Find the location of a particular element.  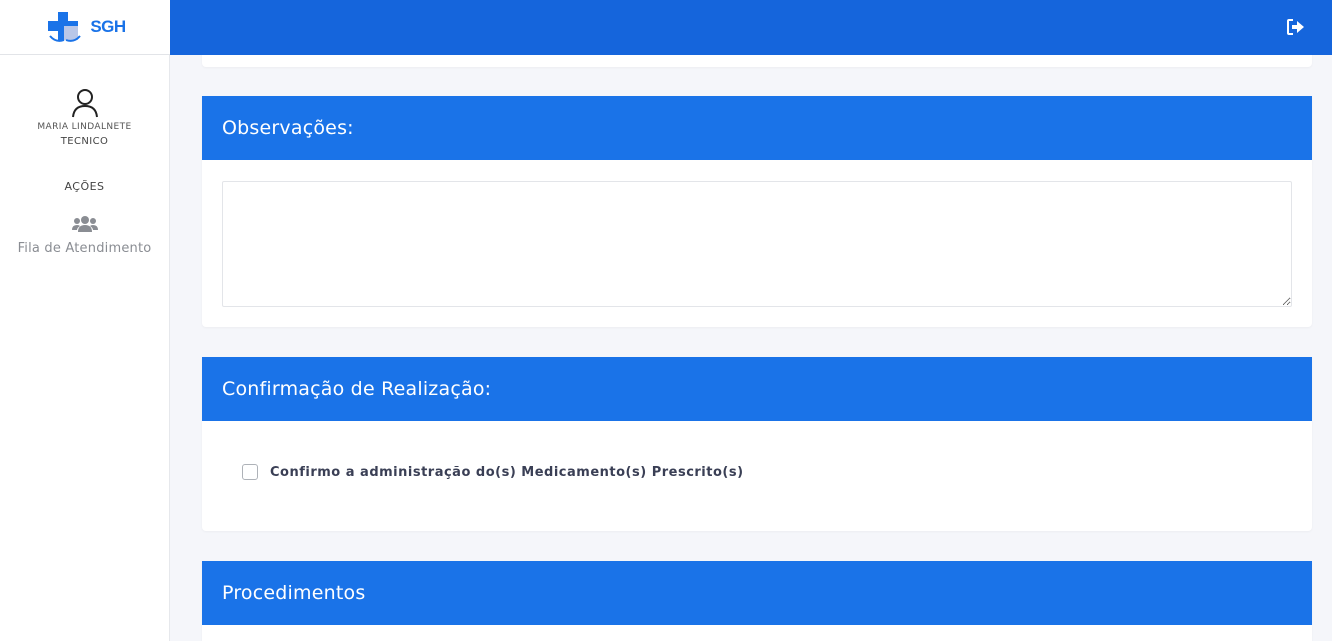

previous-card is located at coordinates (757, 61).